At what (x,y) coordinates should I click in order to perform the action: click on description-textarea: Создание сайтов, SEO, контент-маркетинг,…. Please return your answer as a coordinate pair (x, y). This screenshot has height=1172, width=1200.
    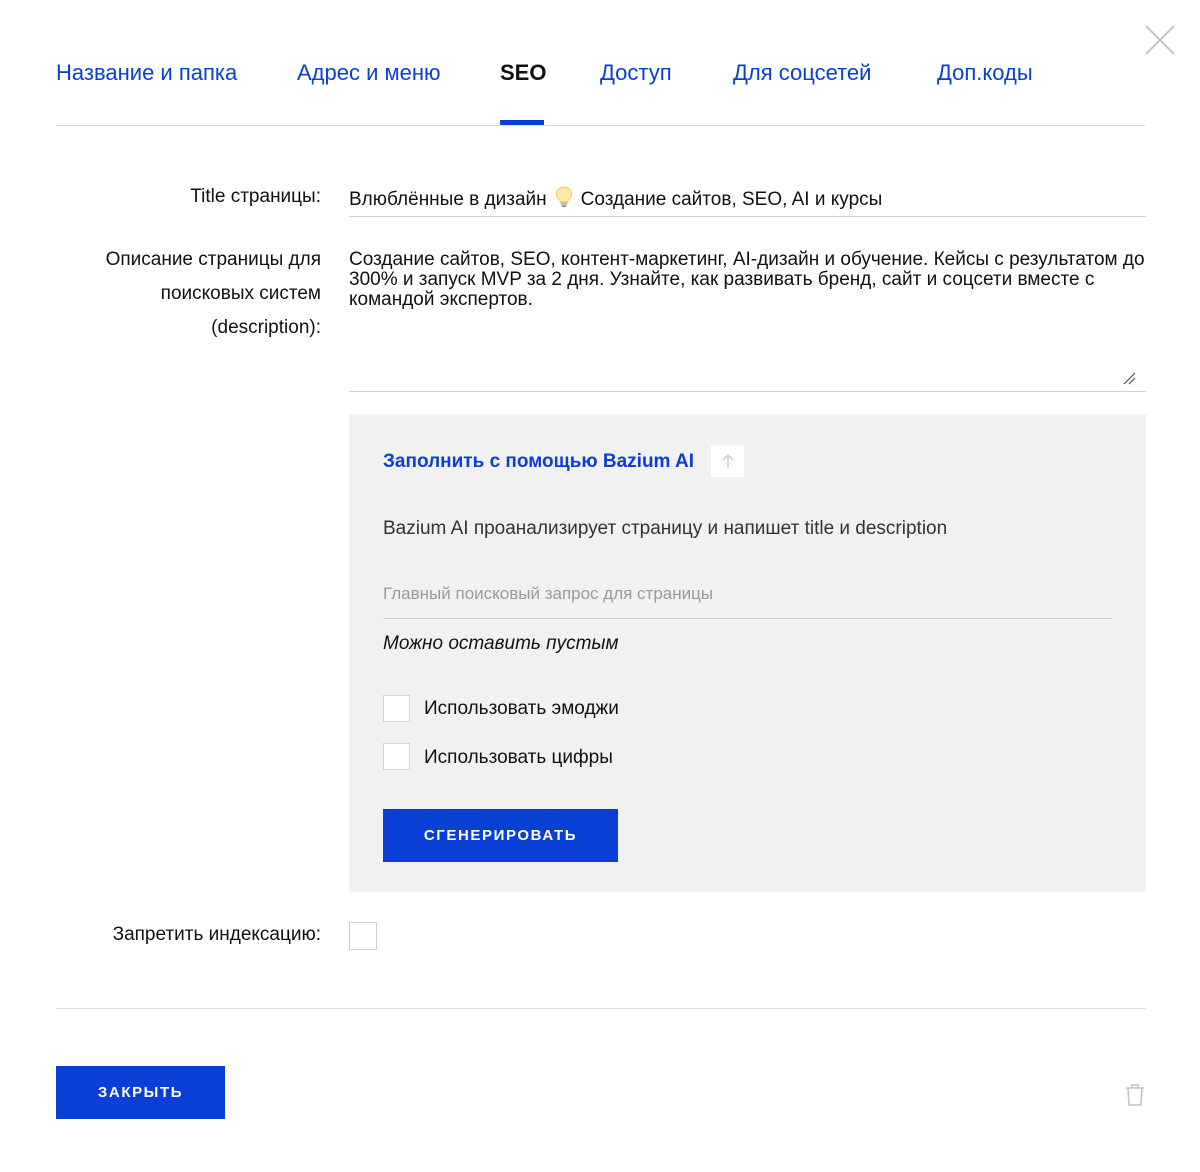
    Looking at the image, I should click on (747, 319).